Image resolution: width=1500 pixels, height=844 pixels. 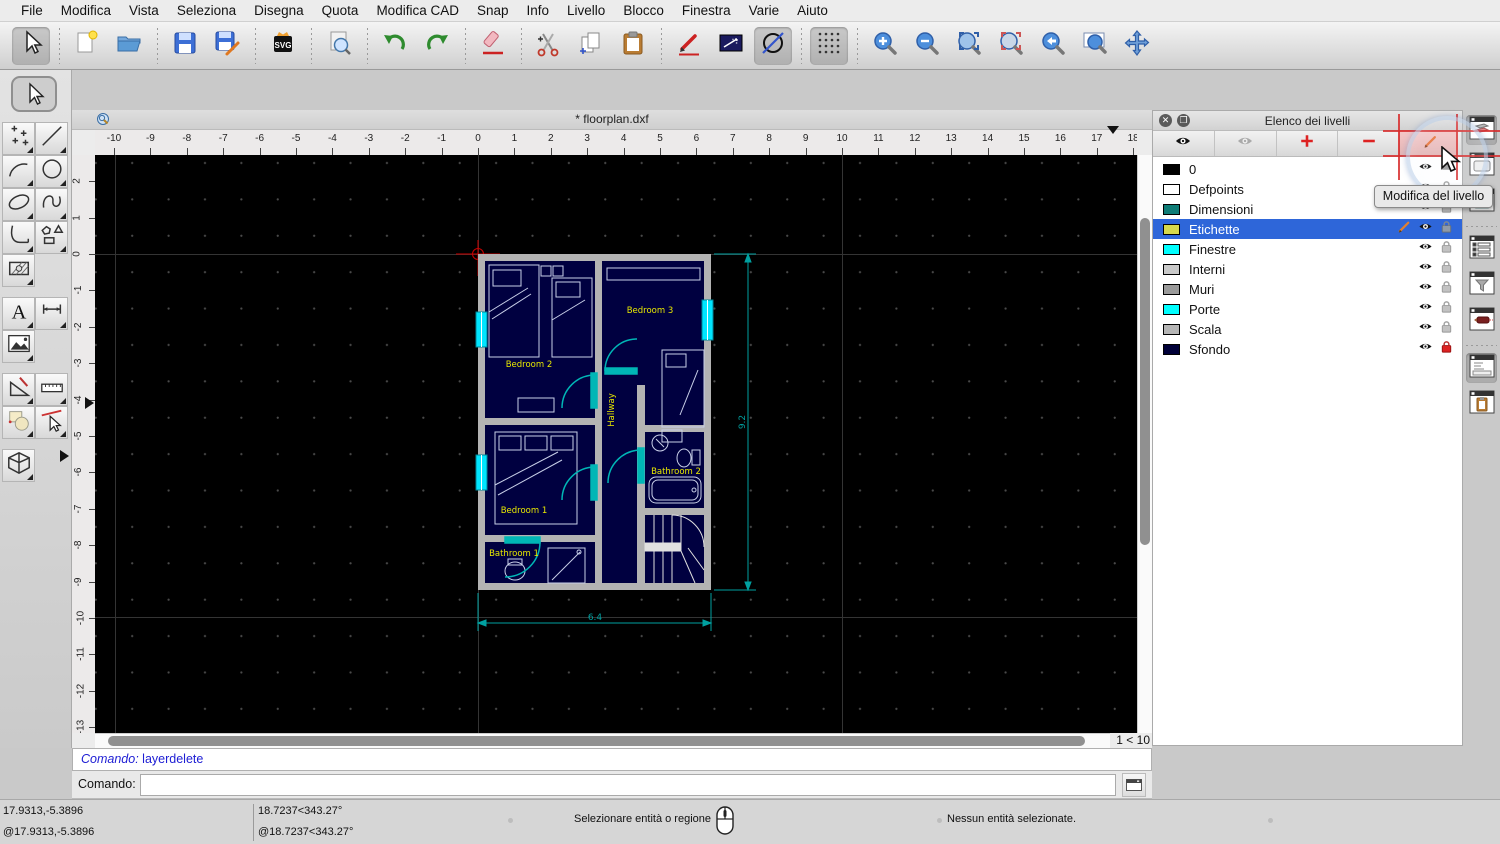 What do you see at coordinates (885, 46) in the screenshot?
I see `zoom-in-button` at bounding box center [885, 46].